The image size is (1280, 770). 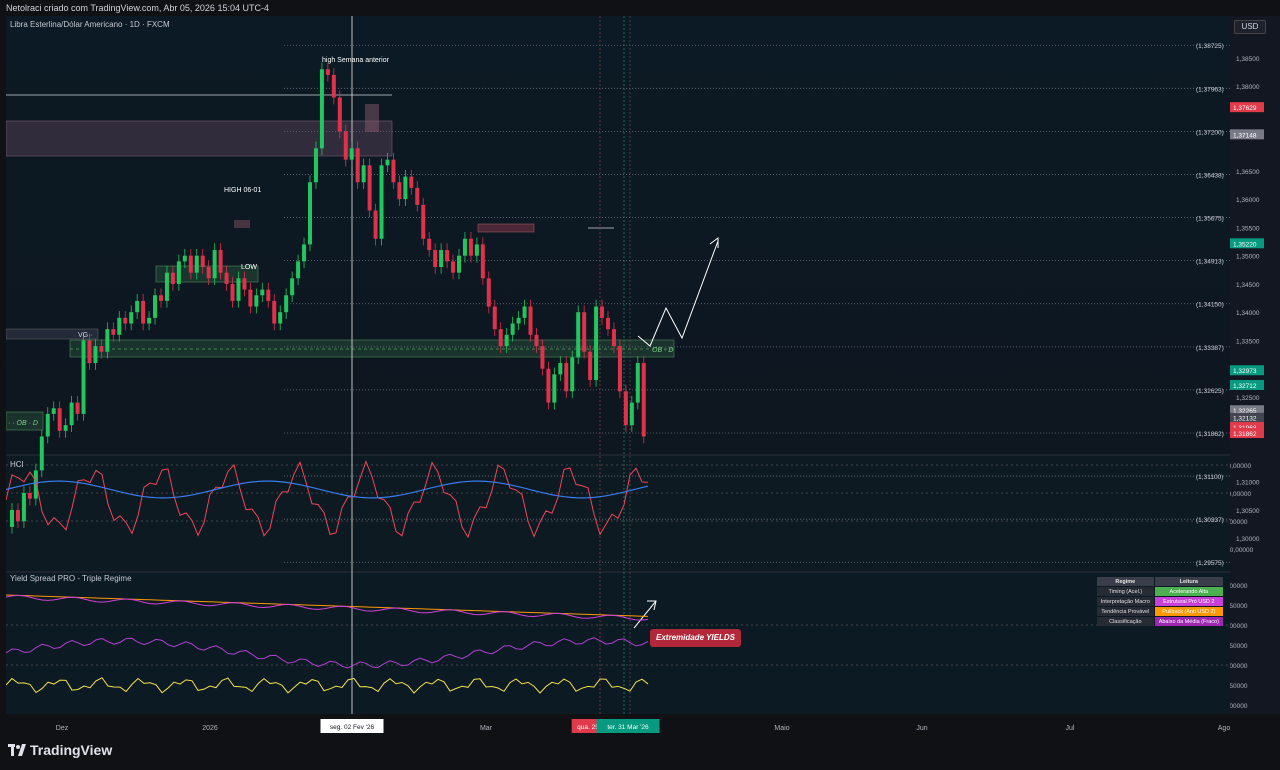 What do you see at coordinates (60, 750) in the screenshot?
I see `tradingview-logo: TradingView` at bounding box center [60, 750].